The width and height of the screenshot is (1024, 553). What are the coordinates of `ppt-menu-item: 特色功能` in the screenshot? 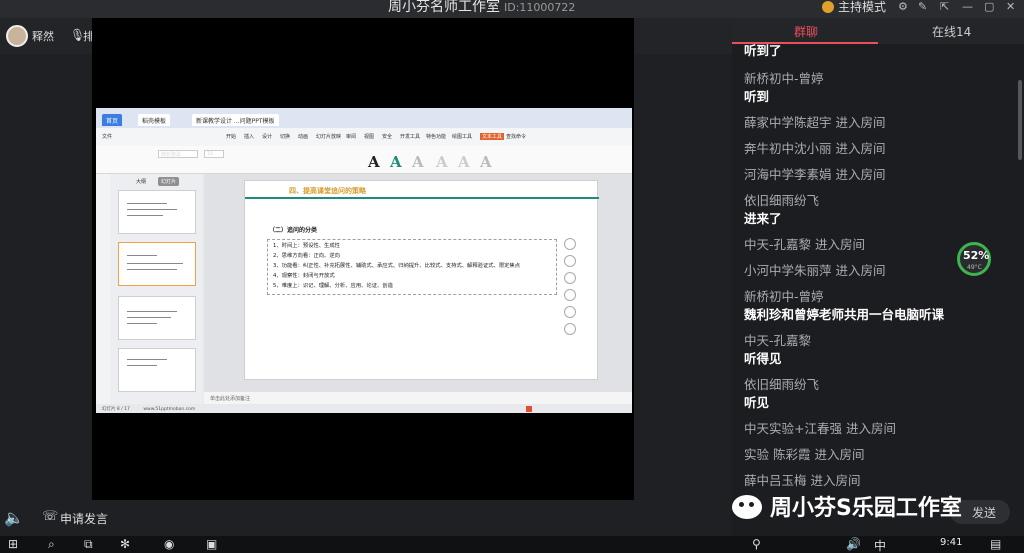 It's located at (436, 137).